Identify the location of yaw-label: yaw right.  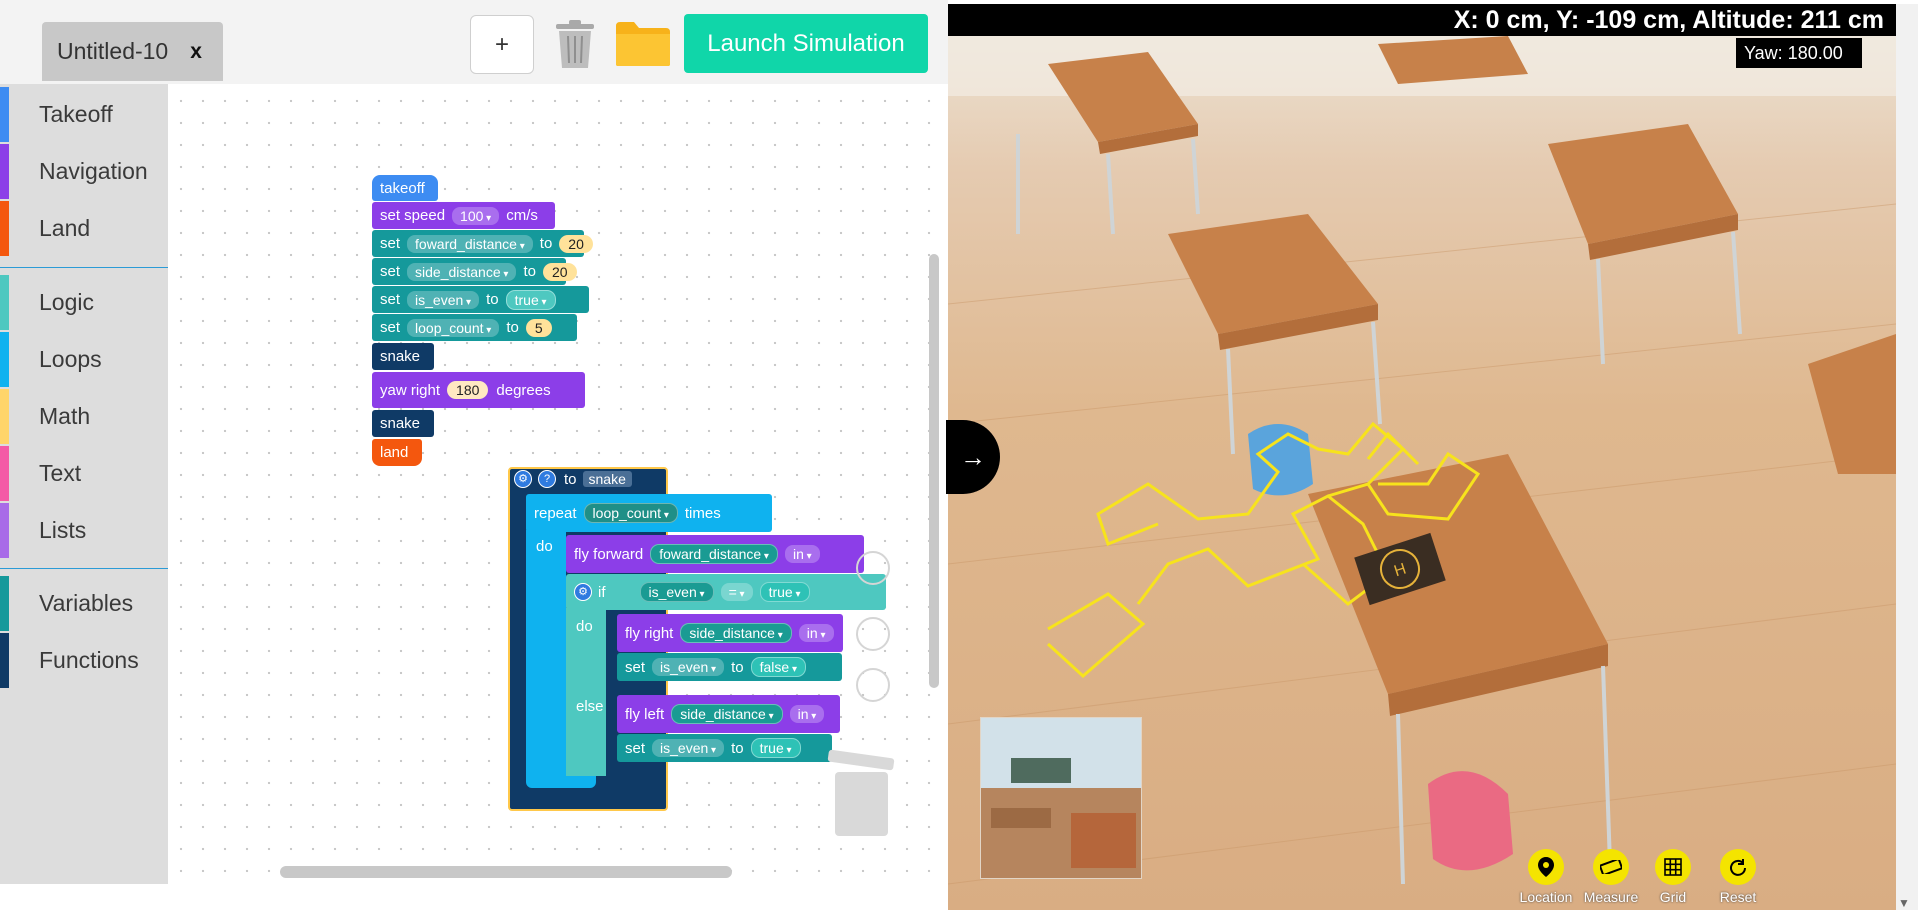
(410, 390).